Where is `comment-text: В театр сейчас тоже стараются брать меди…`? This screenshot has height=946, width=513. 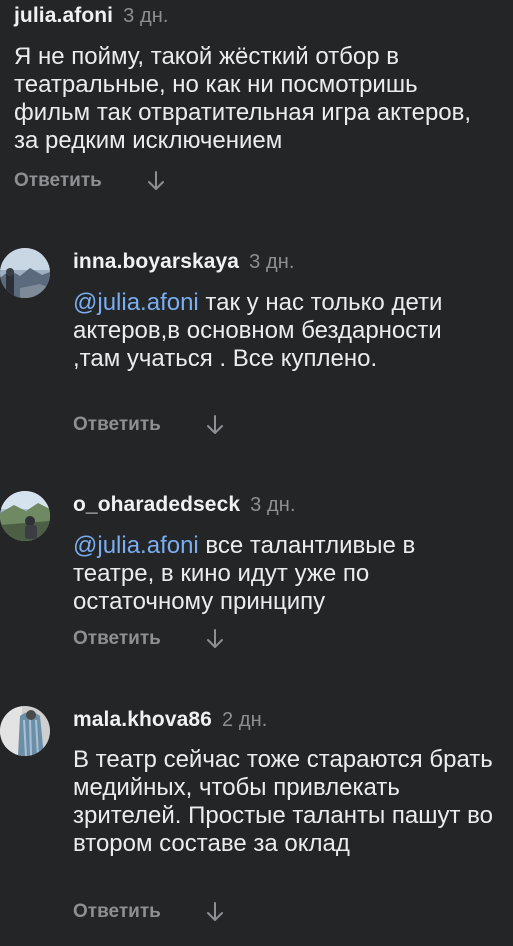
comment-text: В театр сейчас тоже стараются брать меди… is located at coordinates (288, 802).